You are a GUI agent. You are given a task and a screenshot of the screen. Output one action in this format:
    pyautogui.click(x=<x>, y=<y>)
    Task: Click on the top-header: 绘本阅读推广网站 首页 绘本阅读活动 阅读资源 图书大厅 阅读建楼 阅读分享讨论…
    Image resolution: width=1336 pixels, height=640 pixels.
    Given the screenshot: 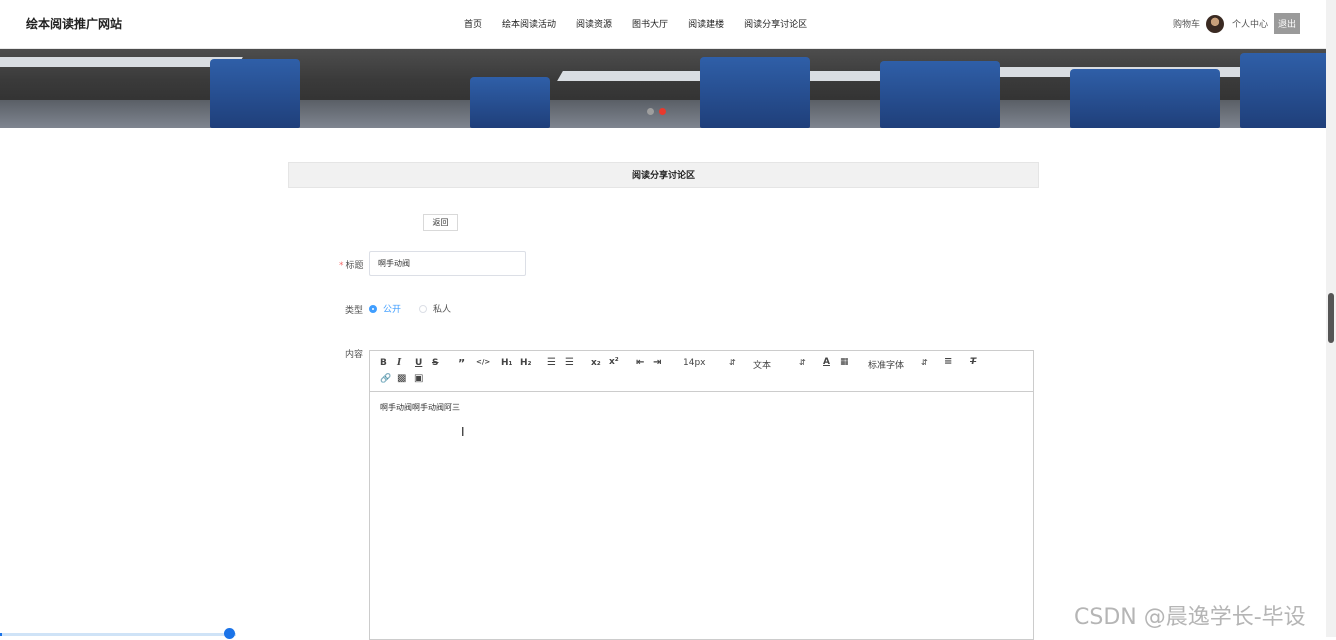 What is the action you would take?
    pyautogui.click(x=663, y=24)
    